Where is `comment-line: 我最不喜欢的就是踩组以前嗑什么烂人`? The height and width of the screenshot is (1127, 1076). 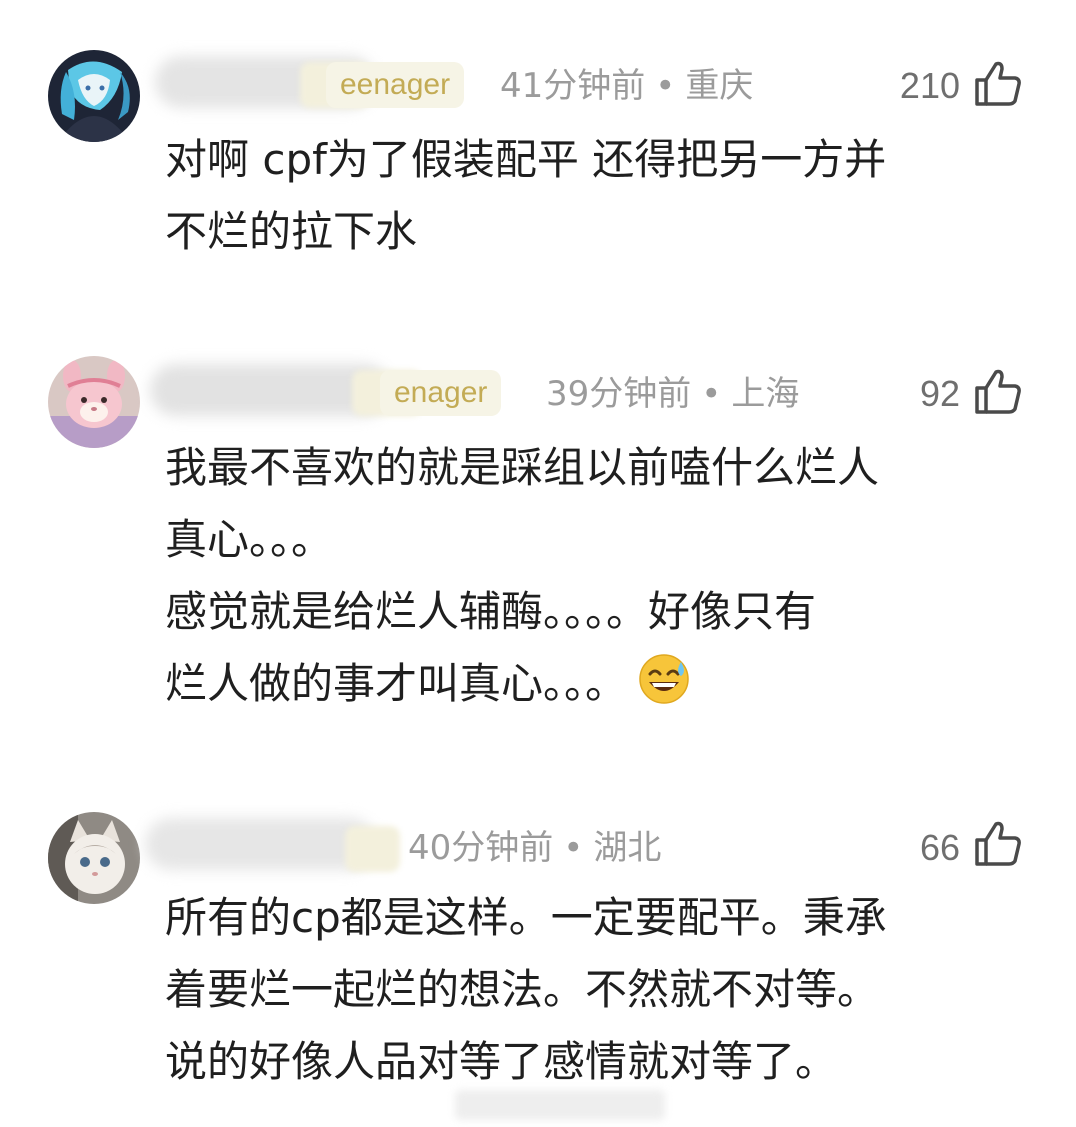
comment-line: 我最不喜欢的就是踩组以前嗑什么烂人 is located at coordinates (522, 467).